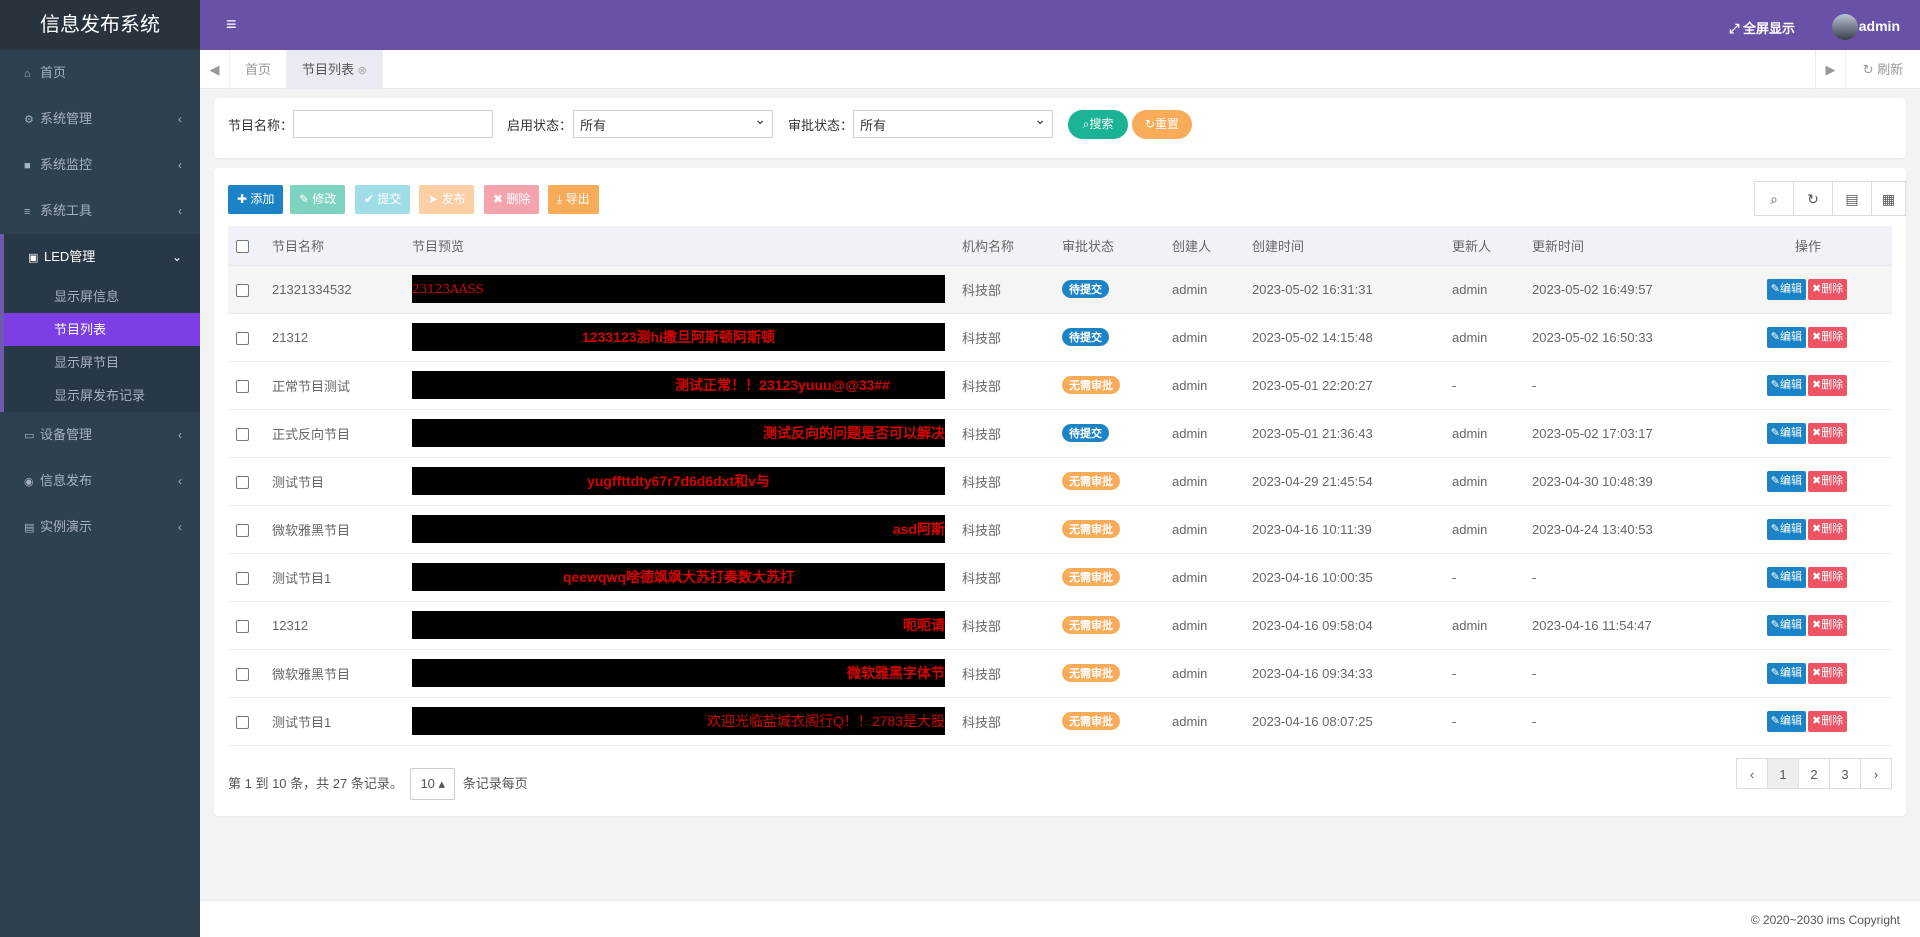 This screenshot has height=937, width=1920. I want to click on program-name-input, so click(393, 124).